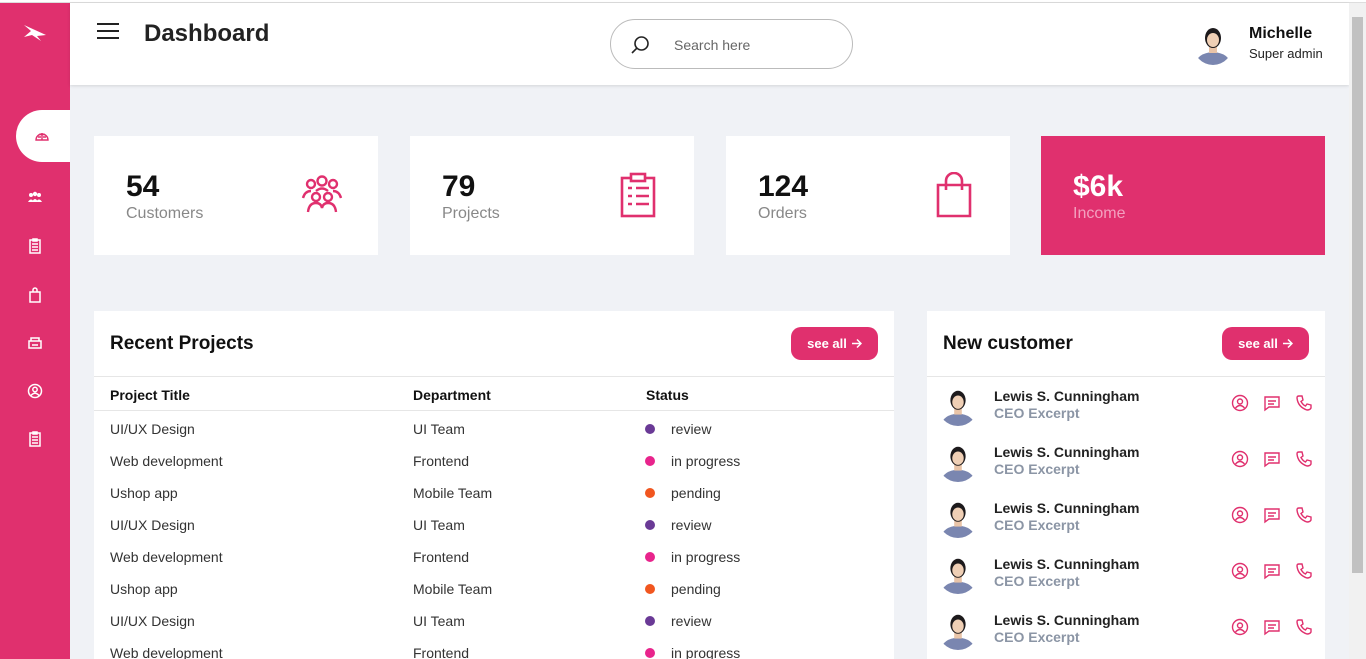  I want to click on user-avatar, so click(1213, 44).